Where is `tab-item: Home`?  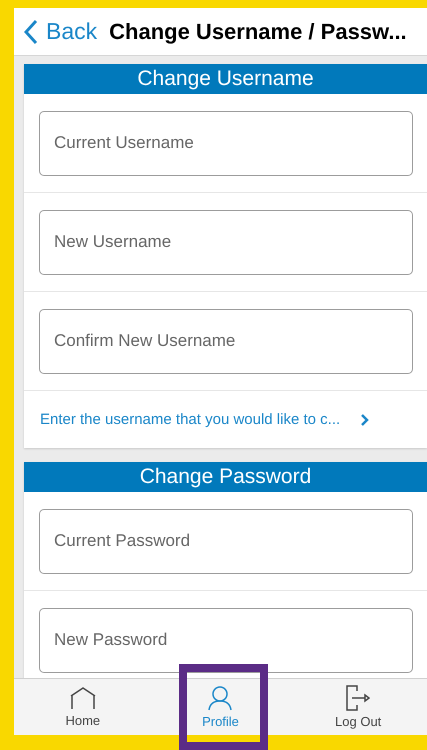 tab-item: Home is located at coordinates (83, 707).